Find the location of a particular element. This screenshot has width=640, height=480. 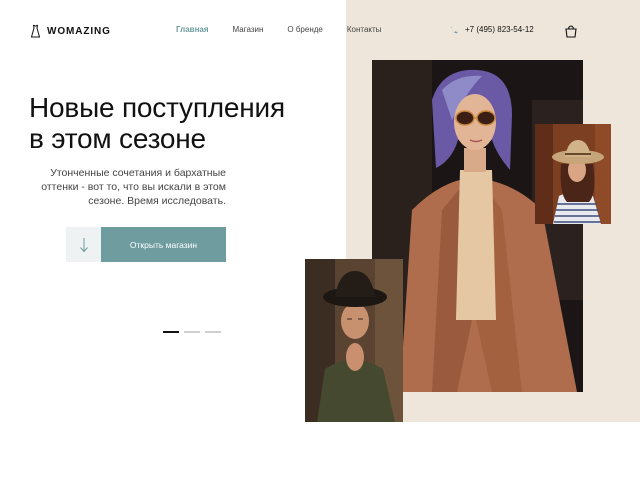

dress-icon is located at coordinates (35, 31).